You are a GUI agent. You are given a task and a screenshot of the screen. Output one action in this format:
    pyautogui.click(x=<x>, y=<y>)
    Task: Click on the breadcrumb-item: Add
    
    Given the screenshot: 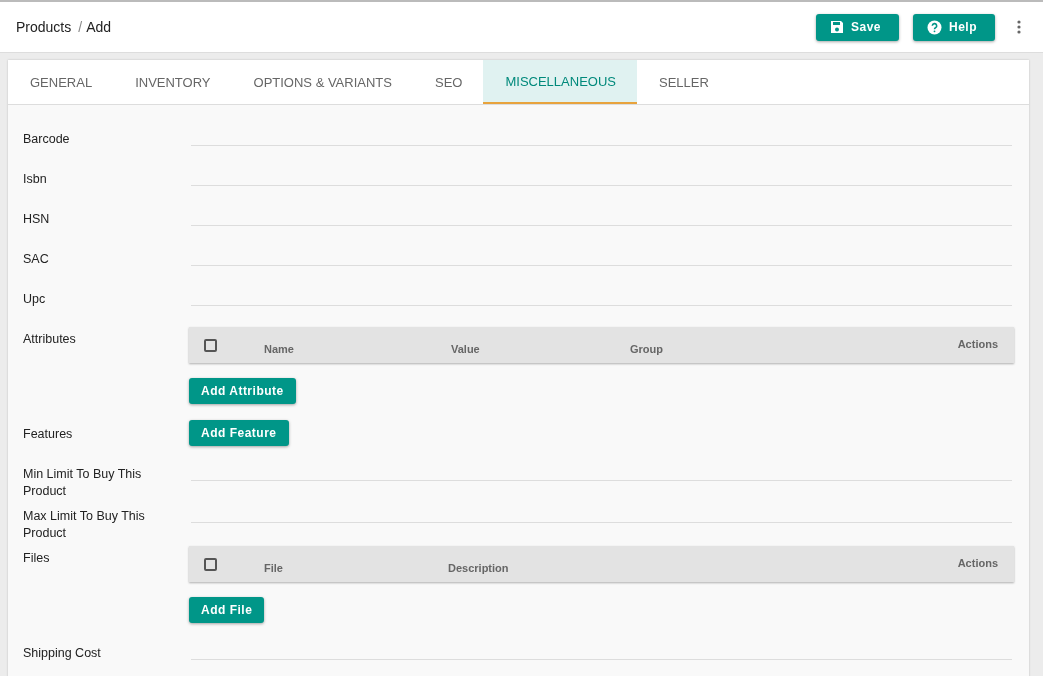 What is the action you would take?
    pyautogui.click(x=99, y=27)
    